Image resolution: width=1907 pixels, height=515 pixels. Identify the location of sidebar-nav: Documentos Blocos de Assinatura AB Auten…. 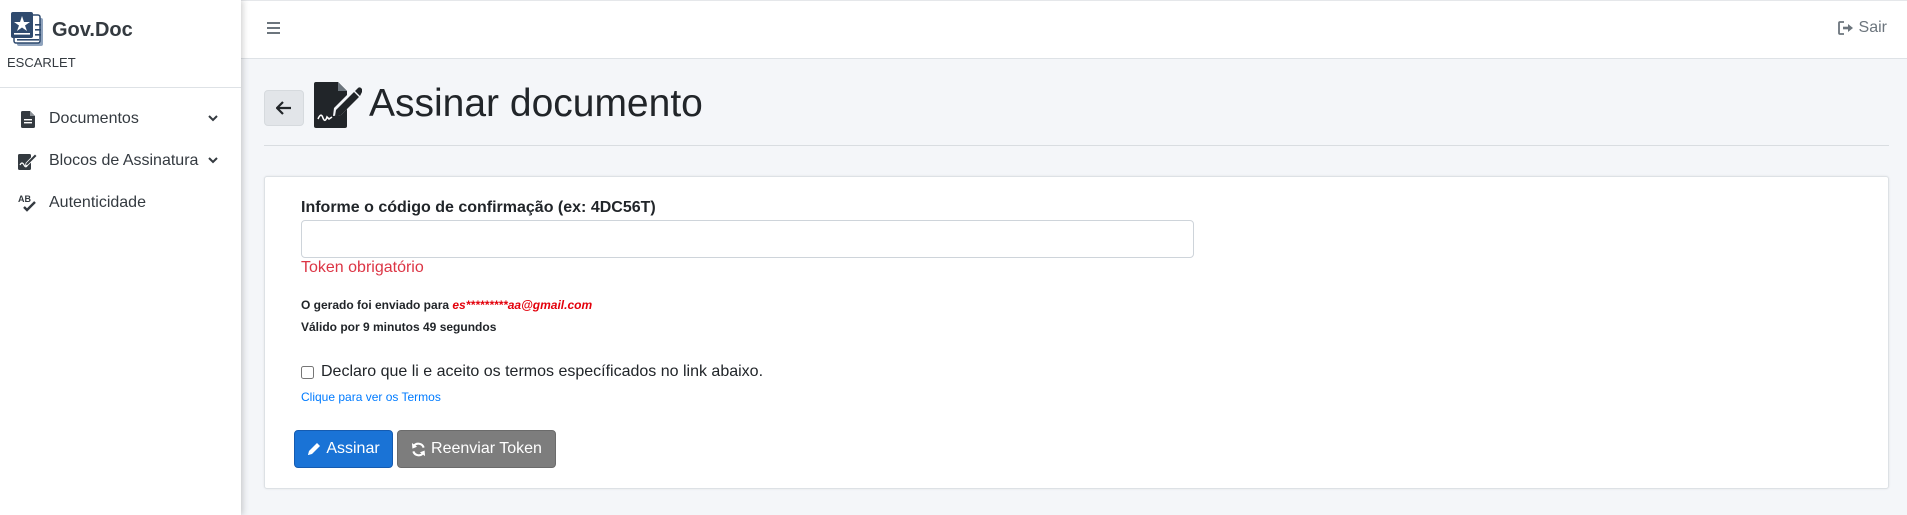
(120, 156).